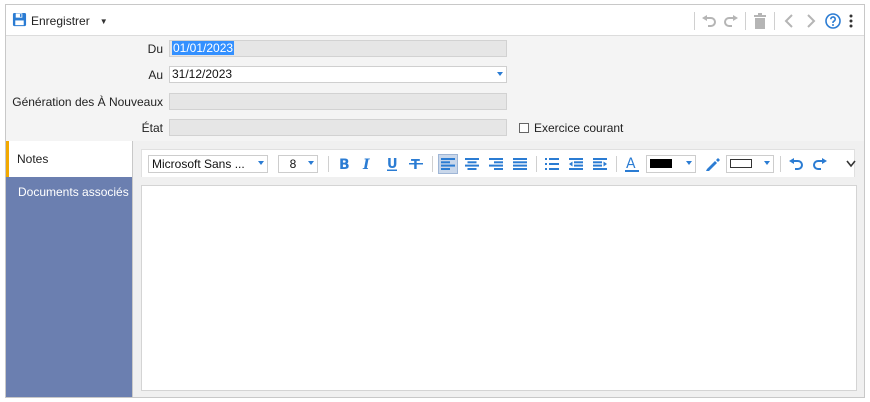 This screenshot has width=870, height=402. Describe the element at coordinates (69, 269) in the screenshot. I see `tabs-panel` at that location.